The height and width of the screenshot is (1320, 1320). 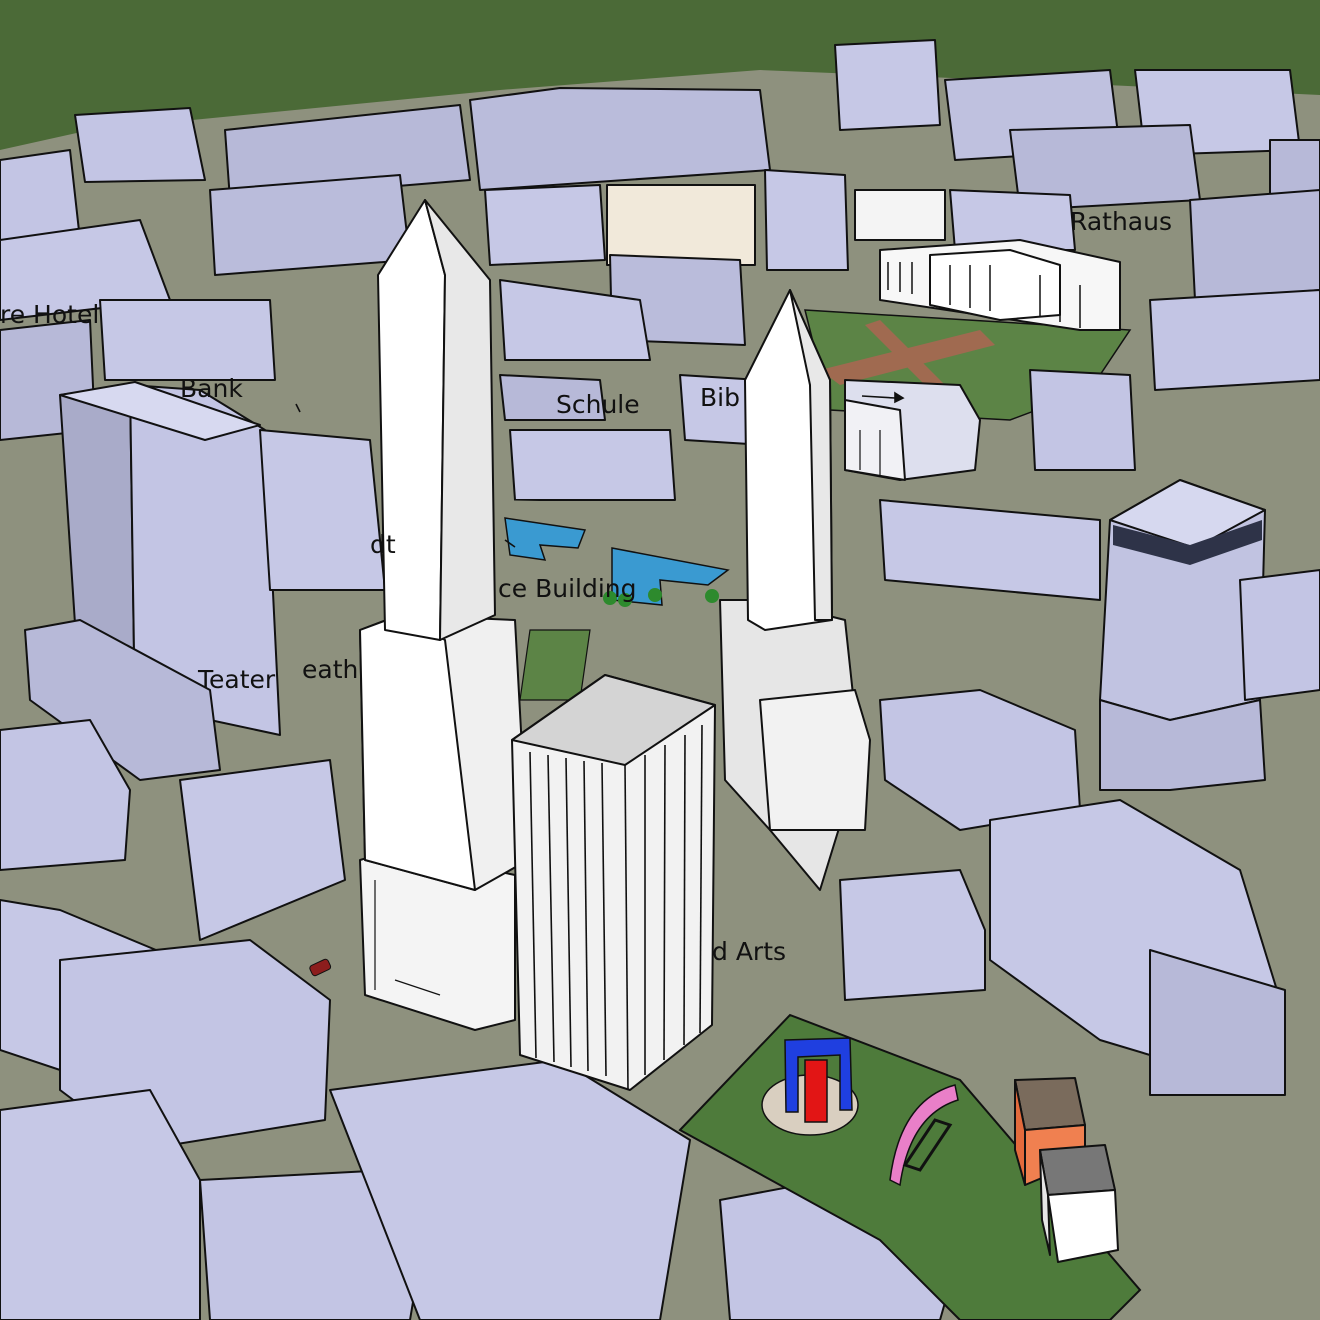 What do you see at coordinates (749, 951) in the screenshot?
I see `arts-label: d Arts` at bounding box center [749, 951].